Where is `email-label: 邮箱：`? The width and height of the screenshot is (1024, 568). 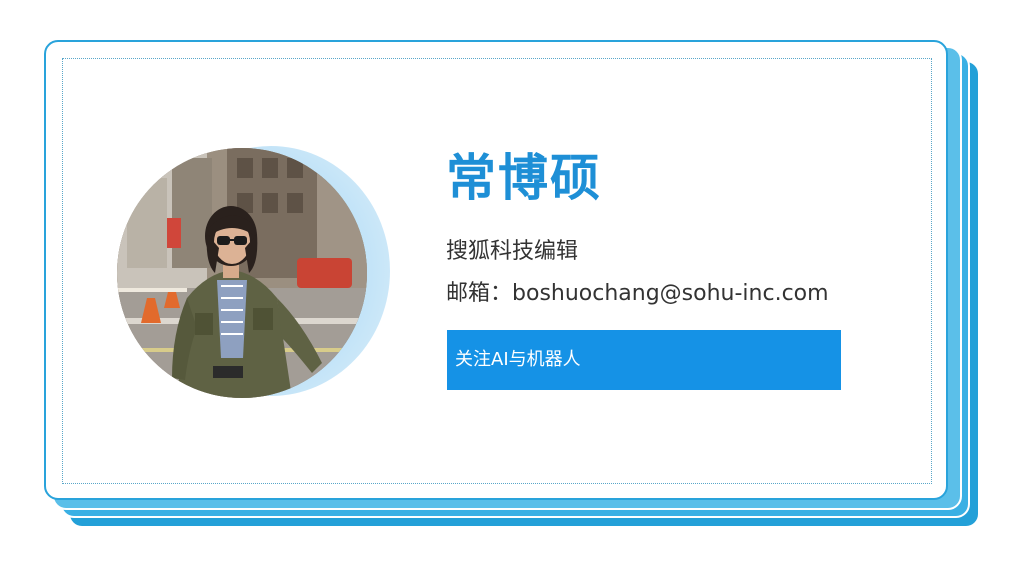
email-label: 邮箱： is located at coordinates (479, 293).